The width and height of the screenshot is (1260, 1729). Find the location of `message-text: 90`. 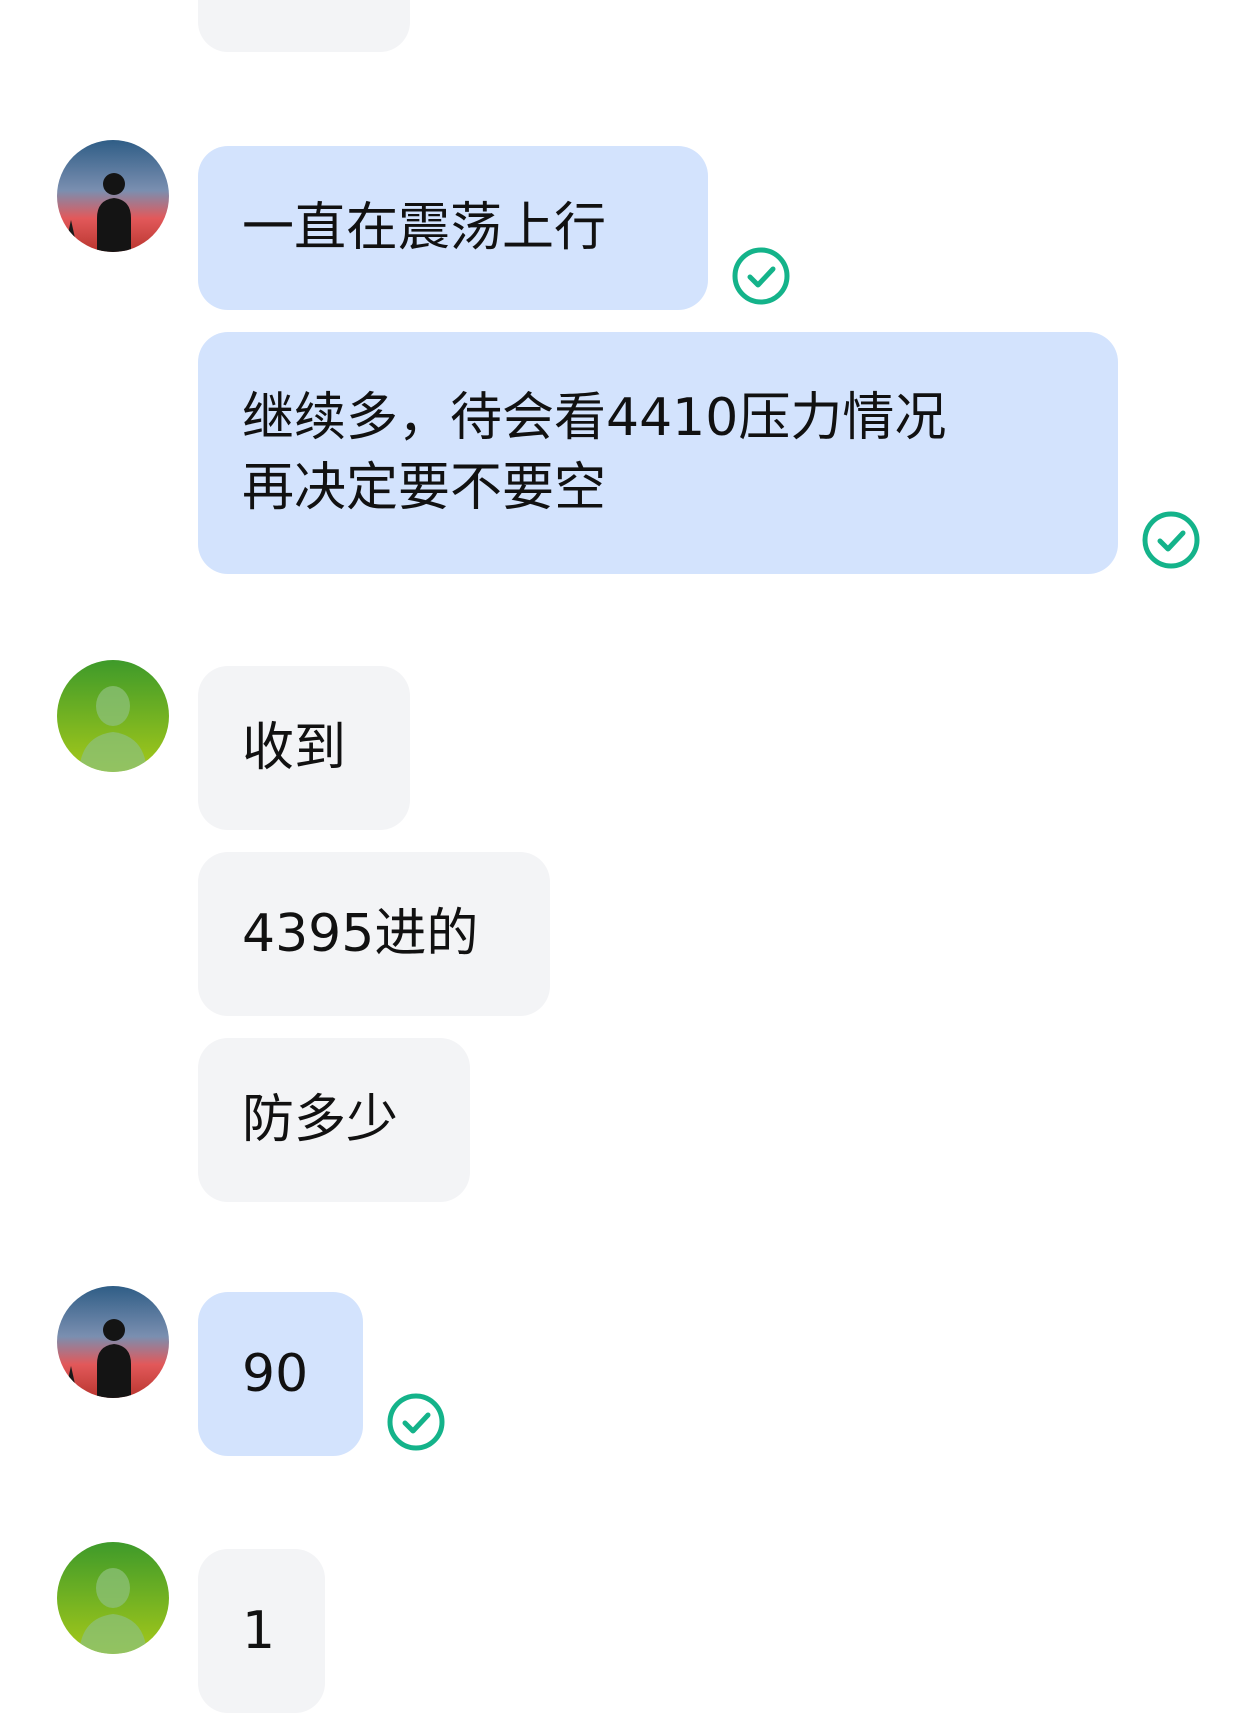

message-text: 90 is located at coordinates (275, 1374).